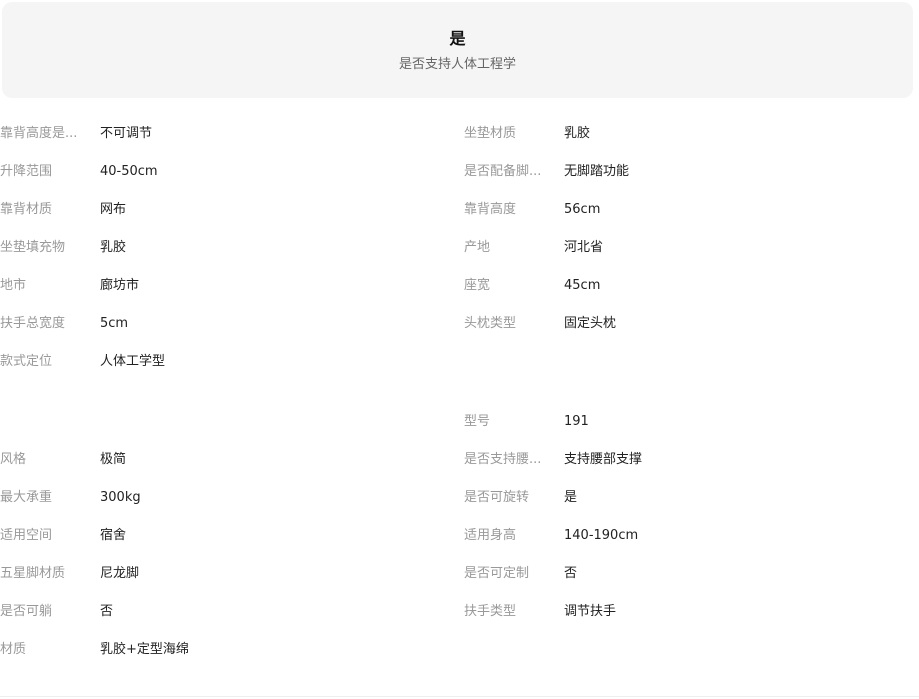 The image size is (919, 699). Describe the element at coordinates (225, 498) in the screenshot. I see `spec-row: 最大承重 300kg` at that location.